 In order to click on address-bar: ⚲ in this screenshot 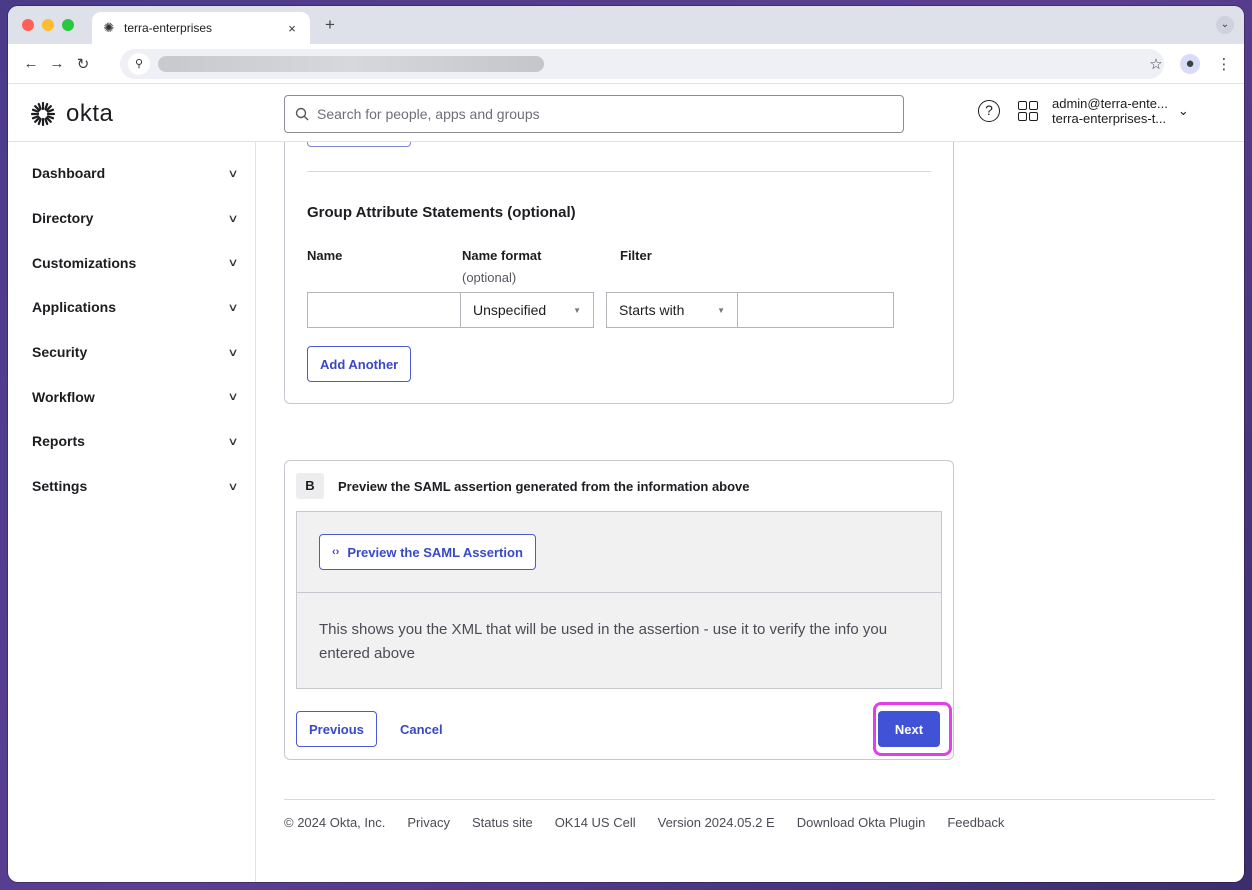, I will do `click(642, 64)`.